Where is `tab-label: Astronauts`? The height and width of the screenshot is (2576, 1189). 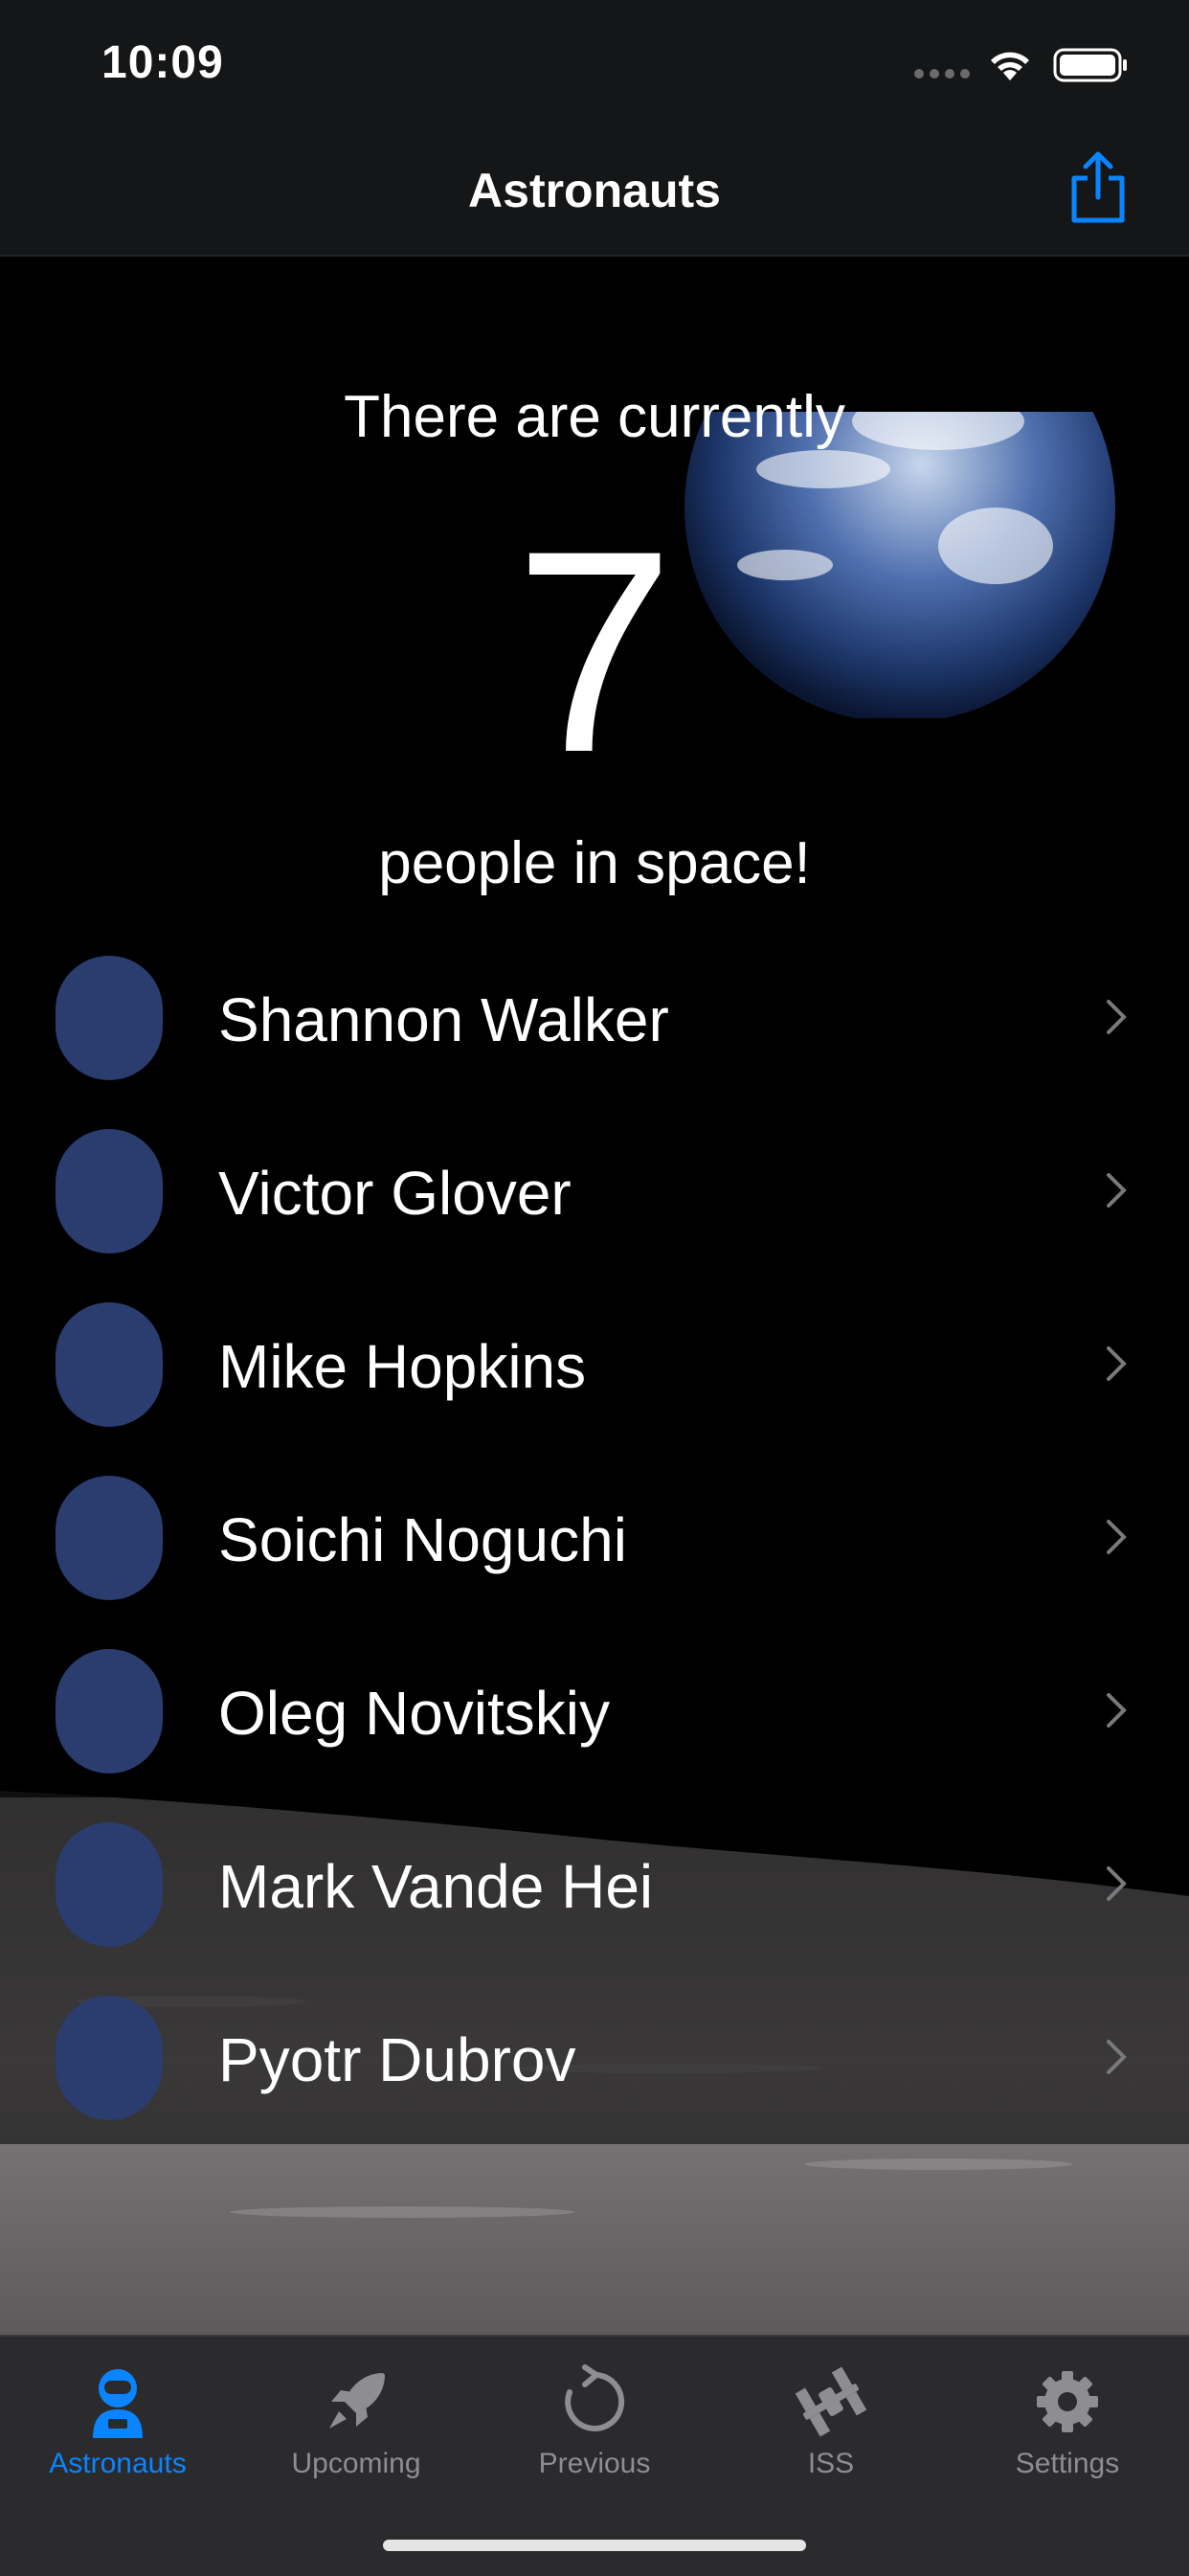 tab-label: Astronauts is located at coordinates (118, 2463).